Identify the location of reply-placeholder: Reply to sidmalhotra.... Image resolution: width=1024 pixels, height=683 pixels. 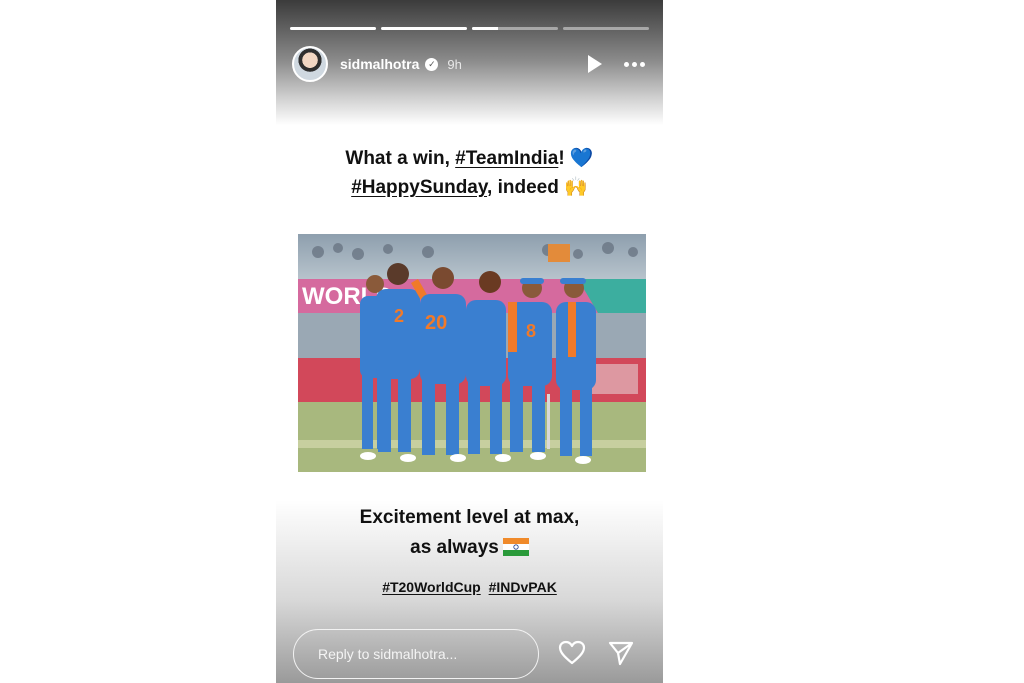
(388, 654).